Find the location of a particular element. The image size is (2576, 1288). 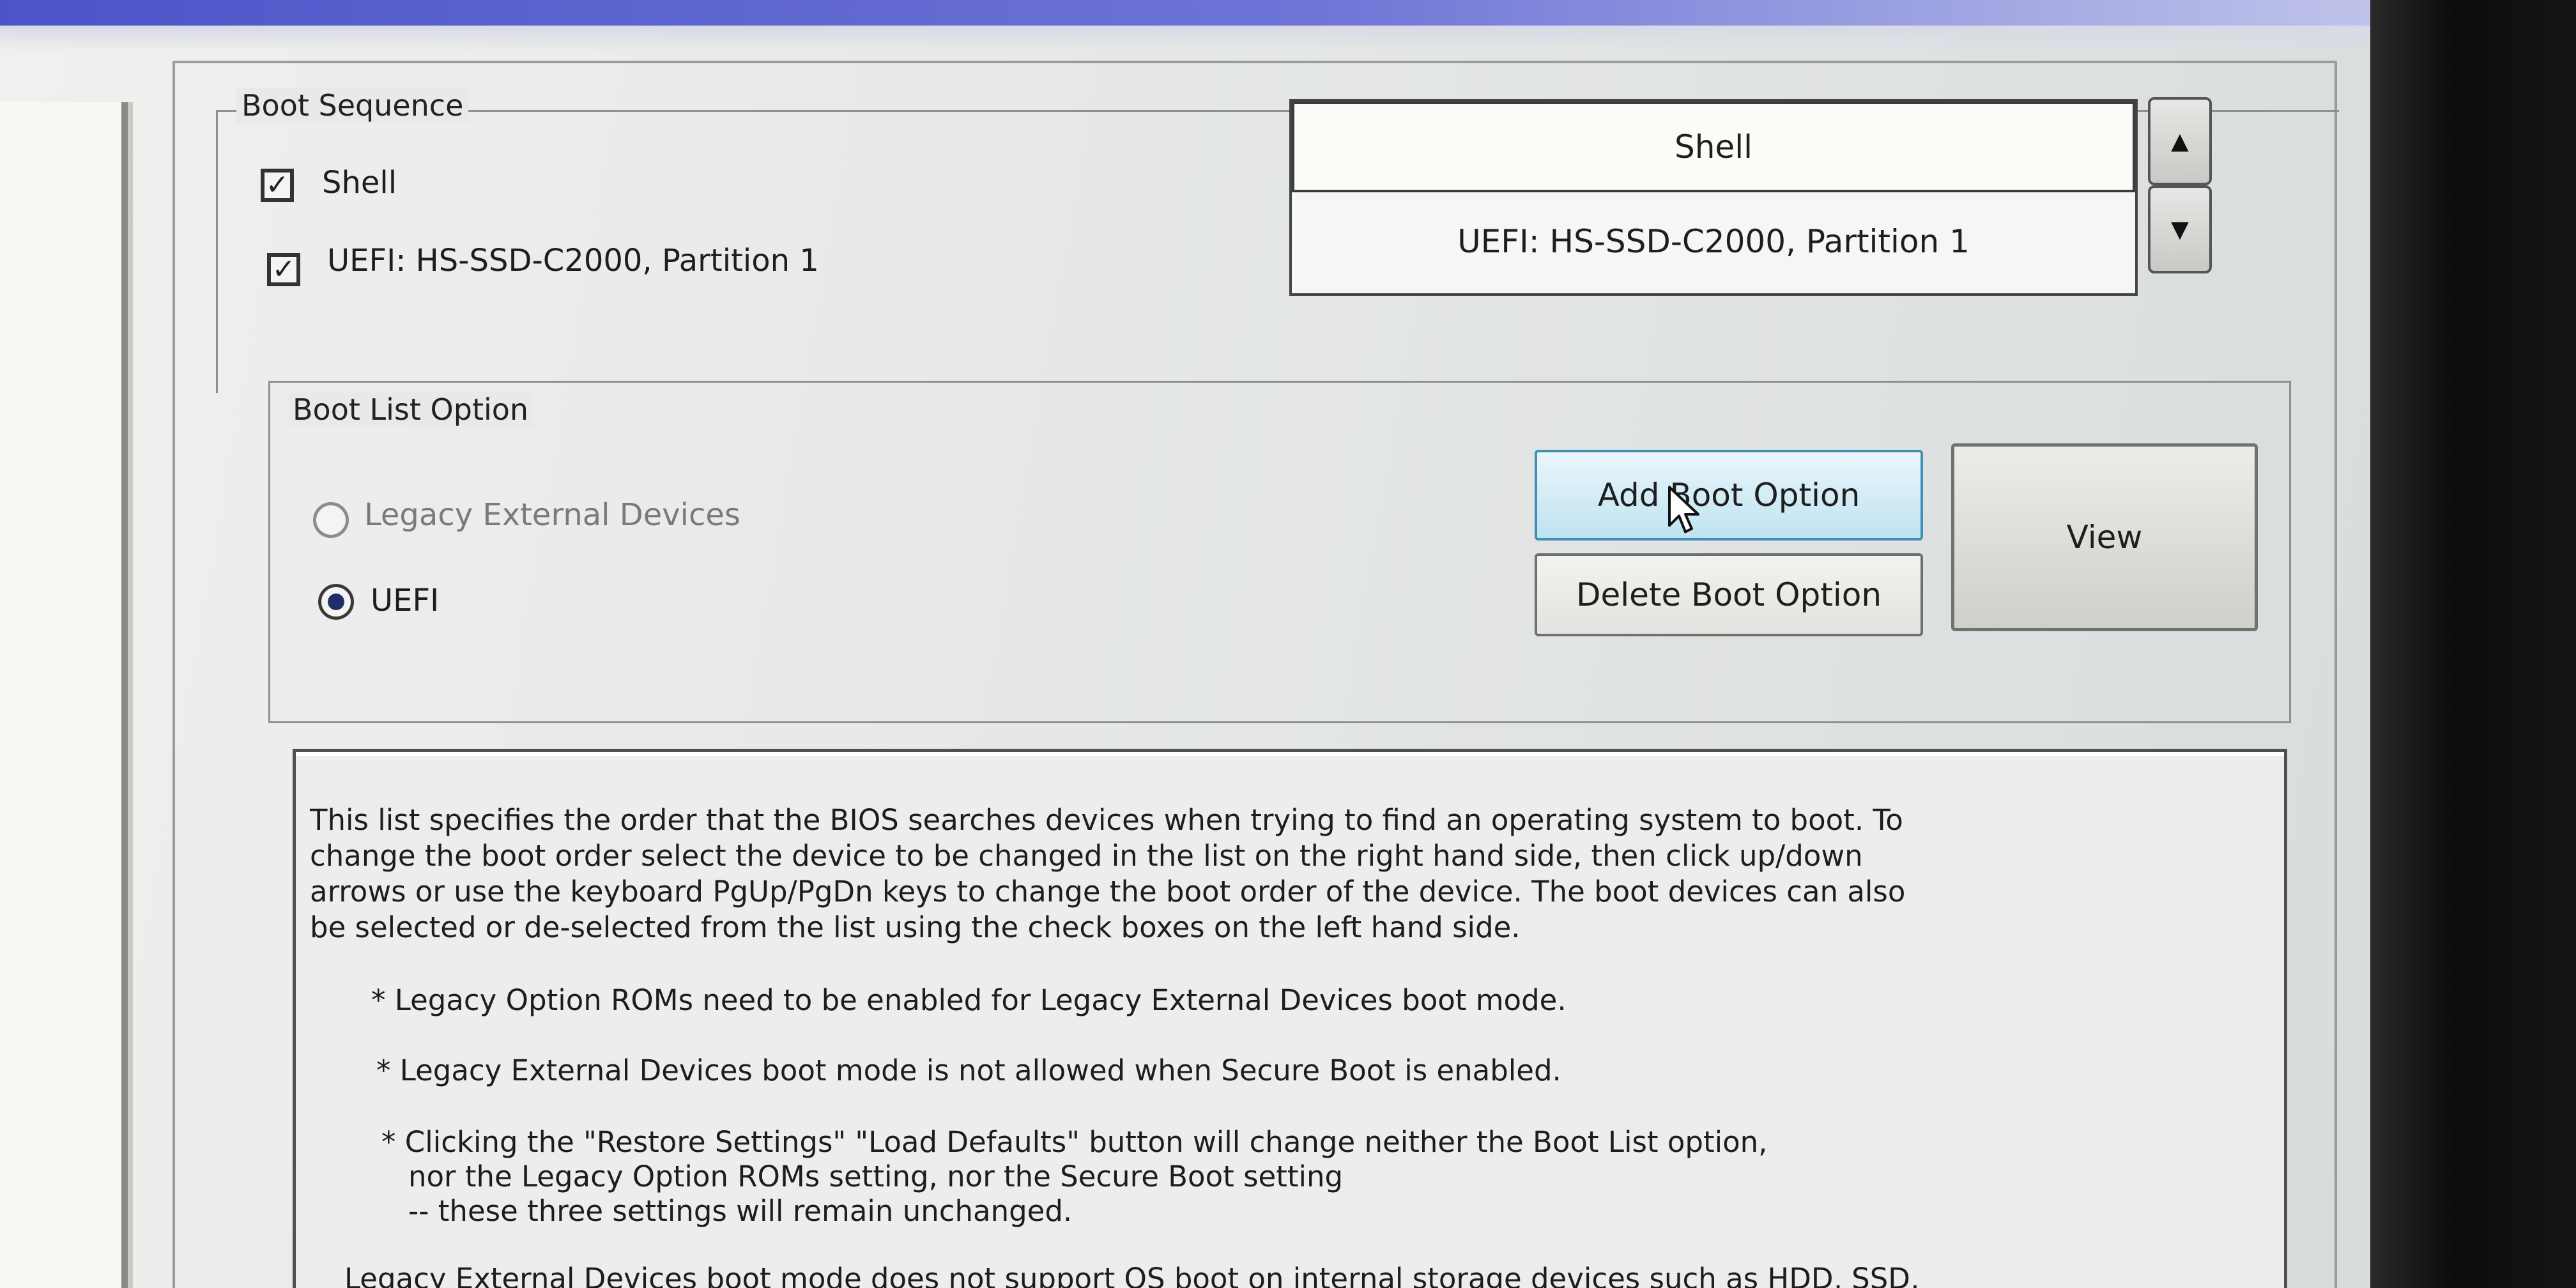

shell-checkbox: ✓ is located at coordinates (277, 185).